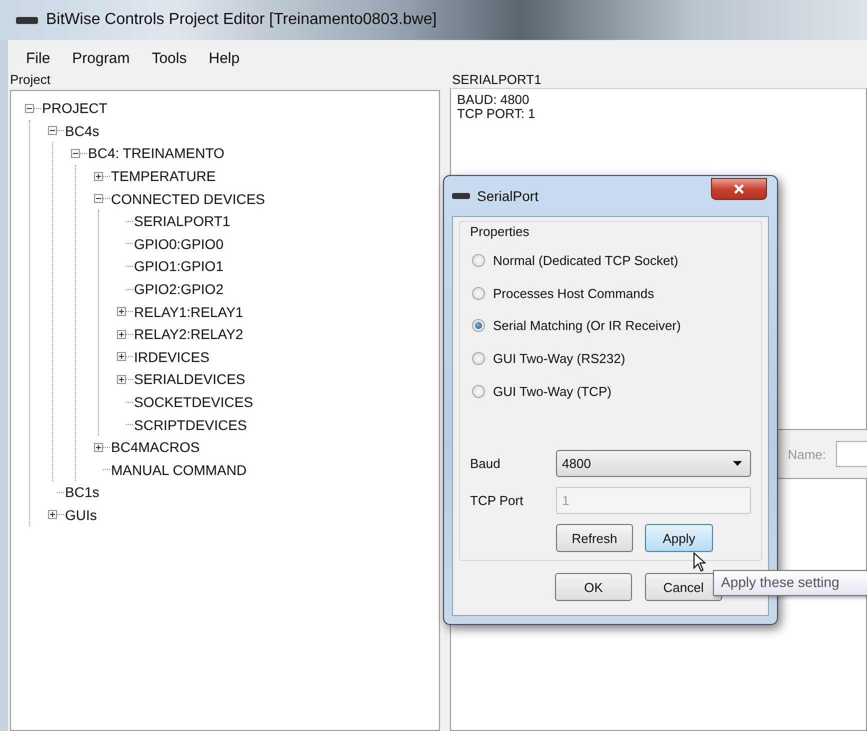  Describe the element at coordinates (679, 538) in the screenshot. I see `dialog-button: Apply` at that location.